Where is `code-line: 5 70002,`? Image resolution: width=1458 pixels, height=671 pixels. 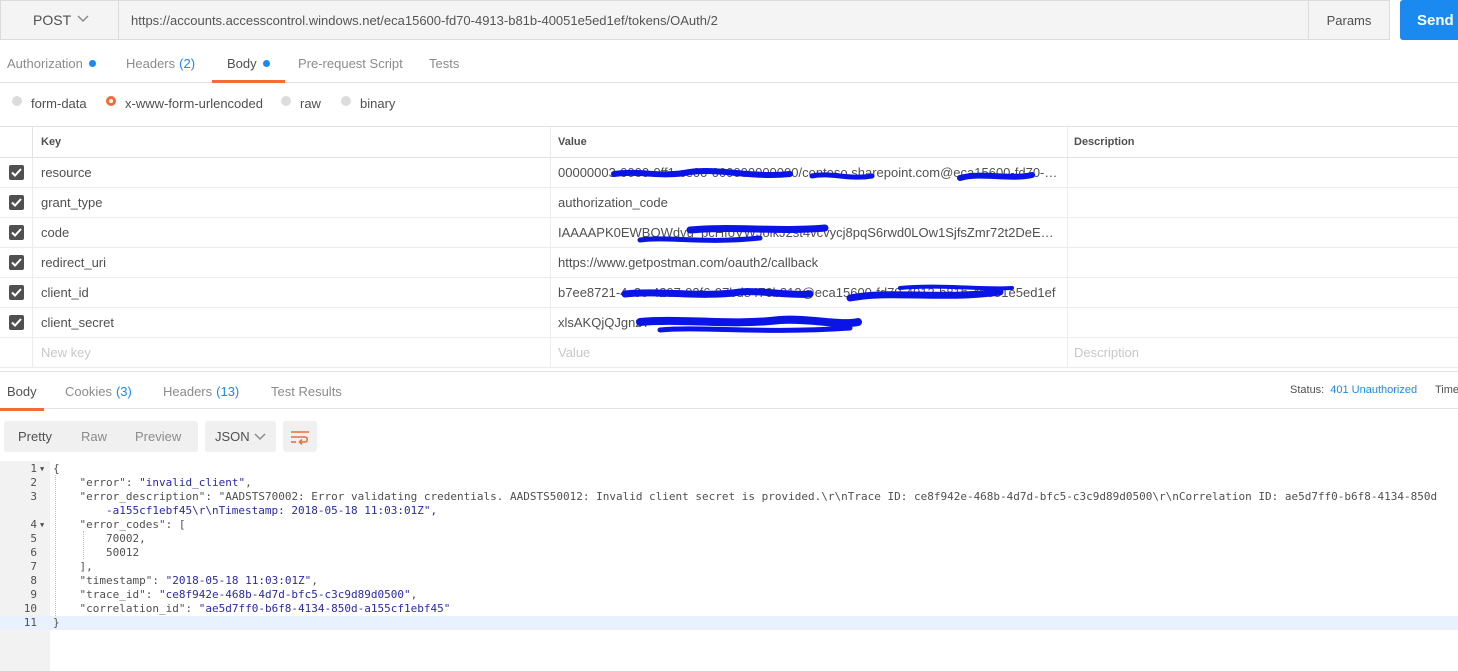 code-line: 5 70002, is located at coordinates (729, 539).